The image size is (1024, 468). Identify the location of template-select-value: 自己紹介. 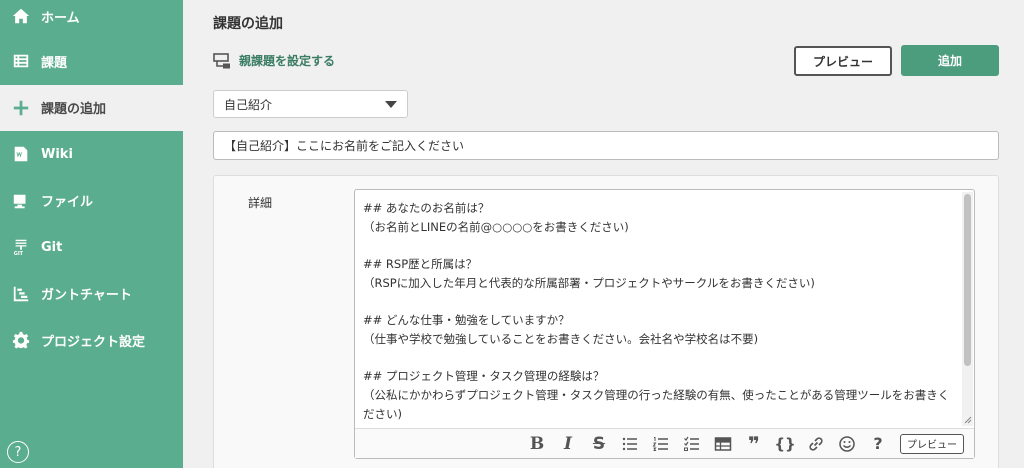
(248, 104).